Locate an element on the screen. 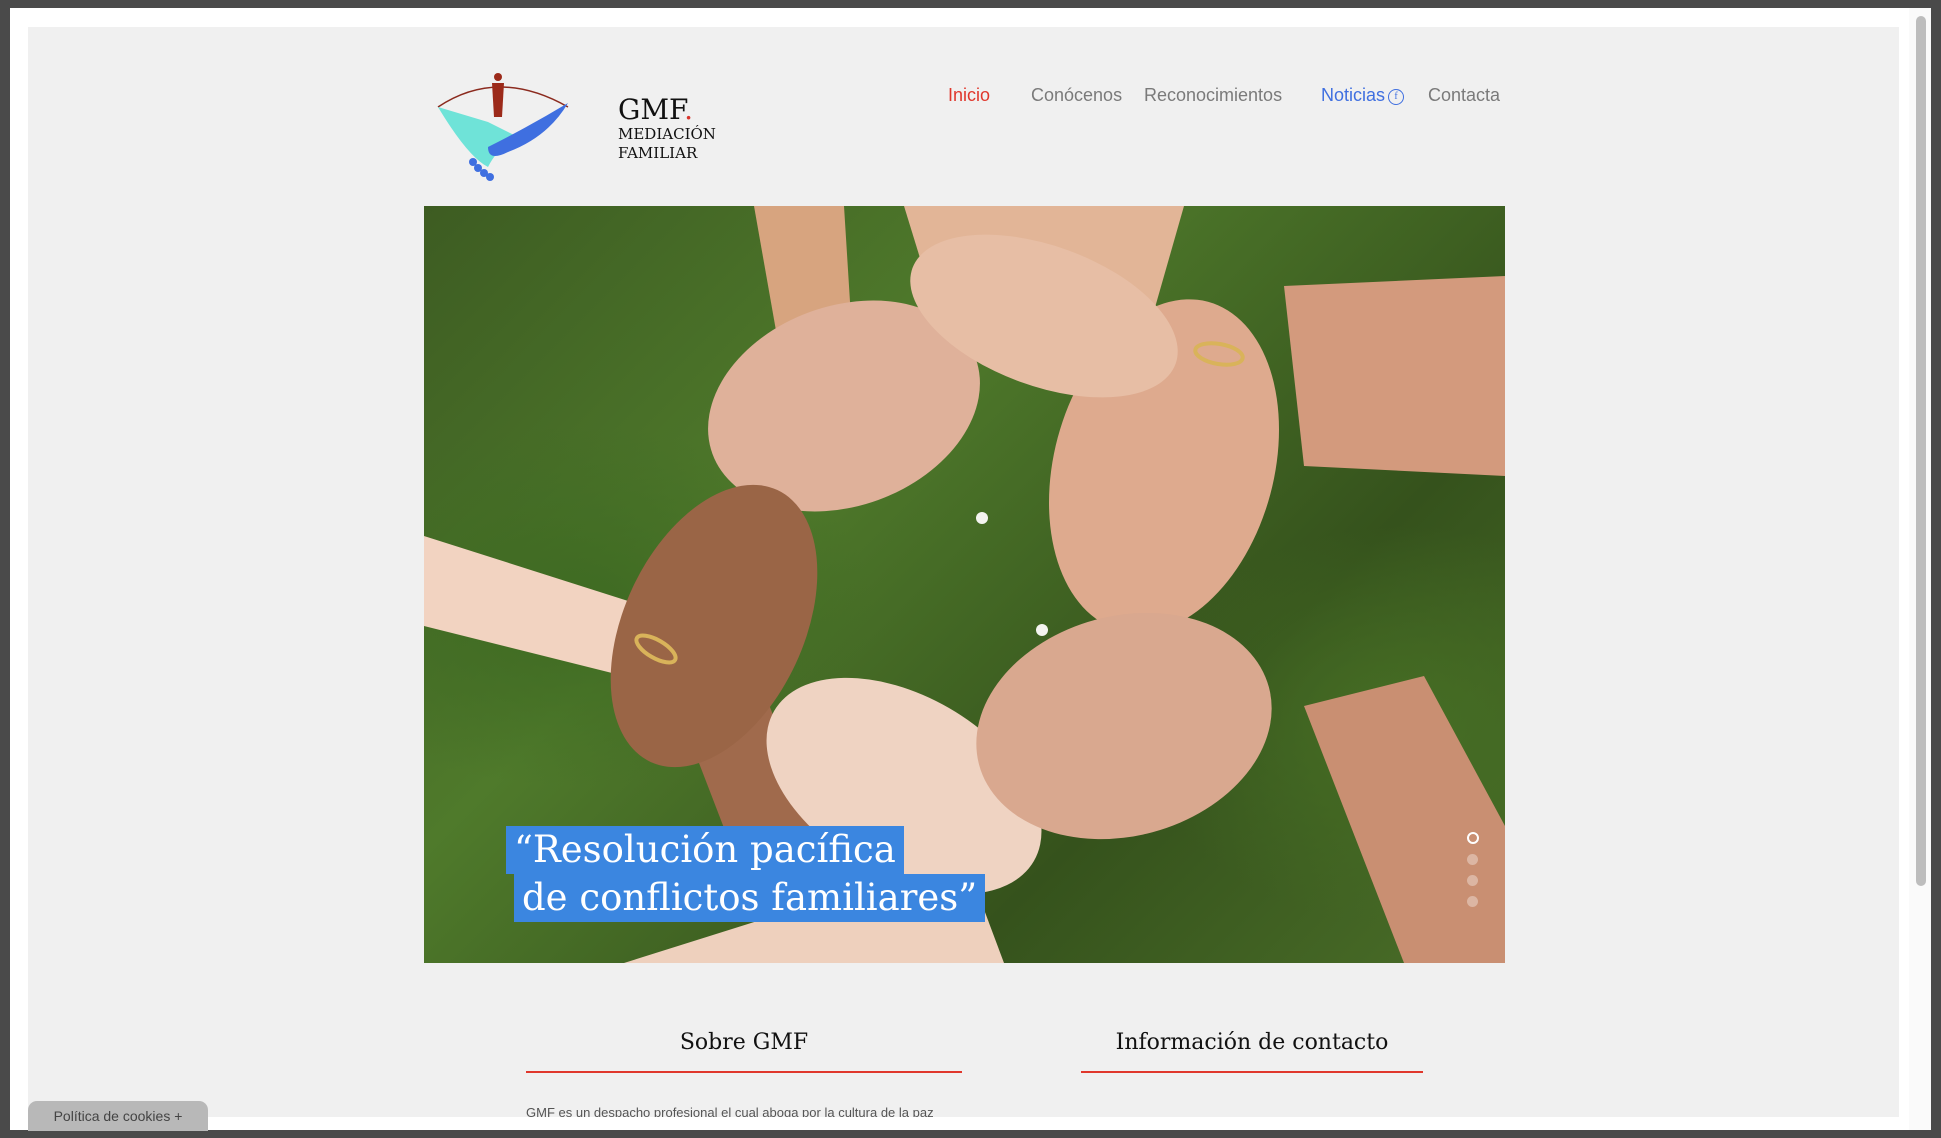  about-title: Sobre GMF is located at coordinates (744, 1042).